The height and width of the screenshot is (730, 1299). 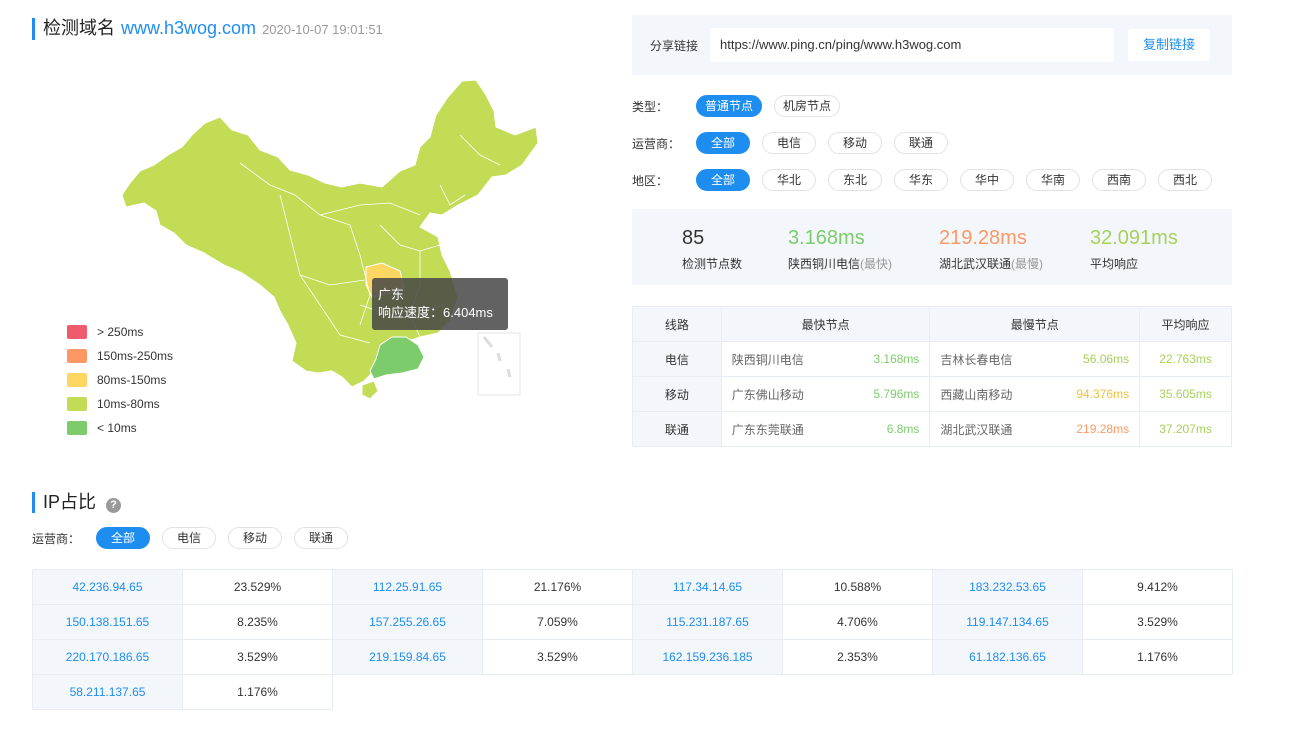 What do you see at coordinates (855, 143) in the screenshot?
I see `isp-option-mobile: 移动` at bounding box center [855, 143].